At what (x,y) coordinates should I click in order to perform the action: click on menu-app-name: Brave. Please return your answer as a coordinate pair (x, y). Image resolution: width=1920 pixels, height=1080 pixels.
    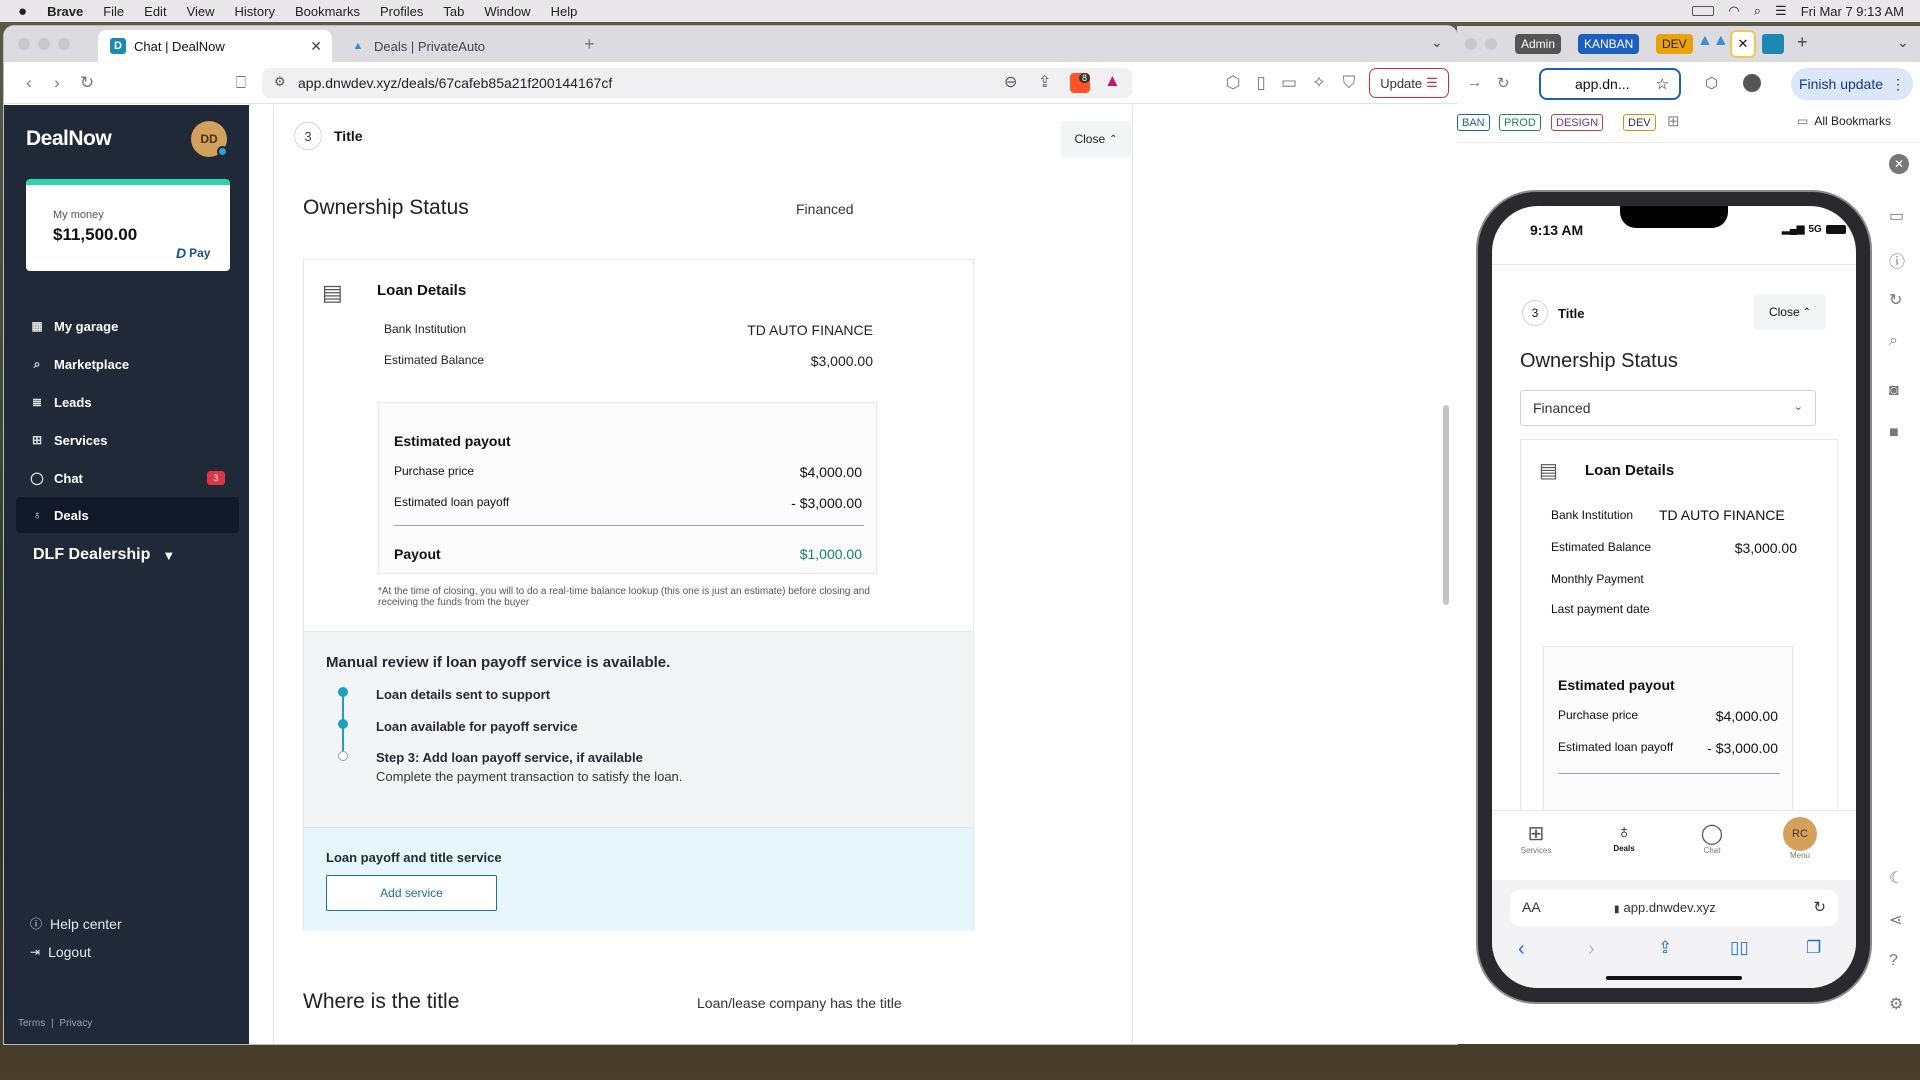
    Looking at the image, I should click on (65, 11).